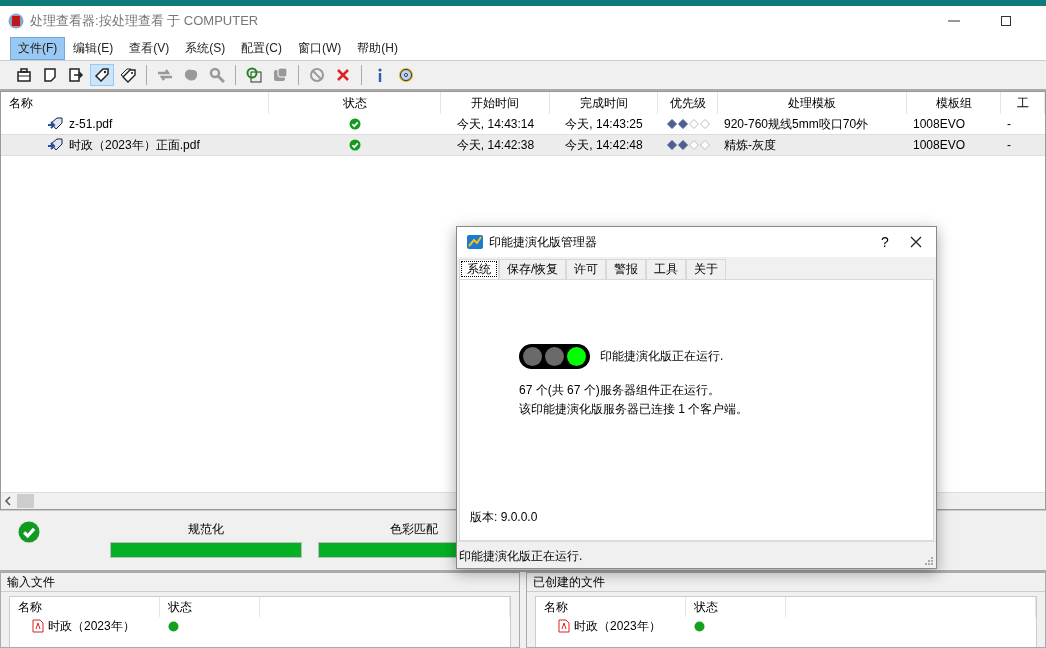 Image resolution: width=1046 pixels, height=648 pixels. What do you see at coordinates (320, 48) in the screenshot?
I see `menu-item: 窗口(W)` at bounding box center [320, 48].